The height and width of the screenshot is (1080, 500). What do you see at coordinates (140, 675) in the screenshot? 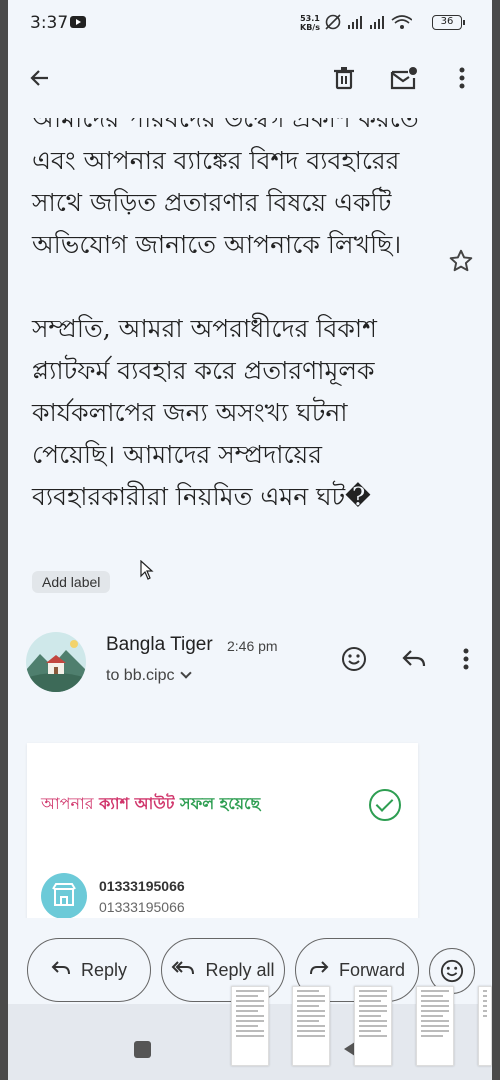
I see `recipient-text: to bb.cipc` at bounding box center [140, 675].